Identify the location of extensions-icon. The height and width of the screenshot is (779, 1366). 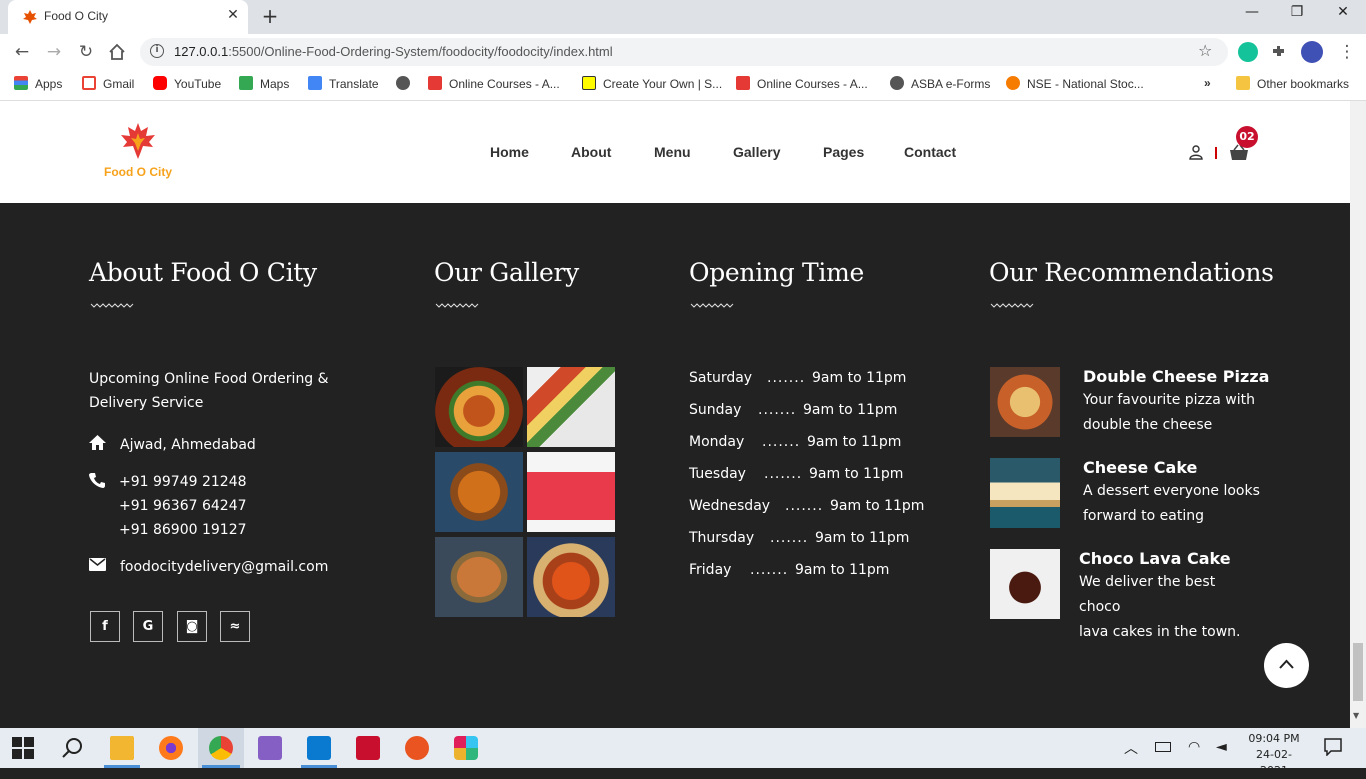
(1279, 52).